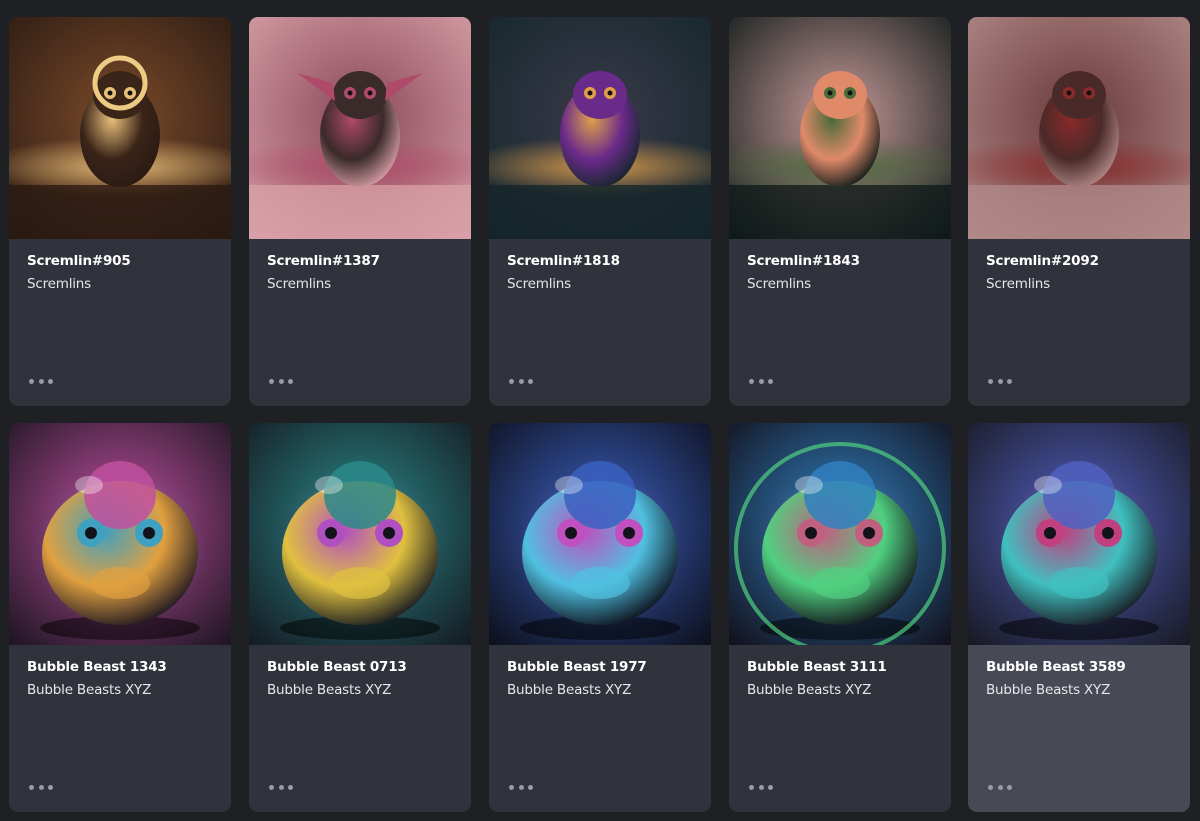 Image resolution: width=1200 pixels, height=821 pixels. Describe the element at coordinates (1056, 667) in the screenshot. I see `nft-title: Bubble Beast 3589` at that location.